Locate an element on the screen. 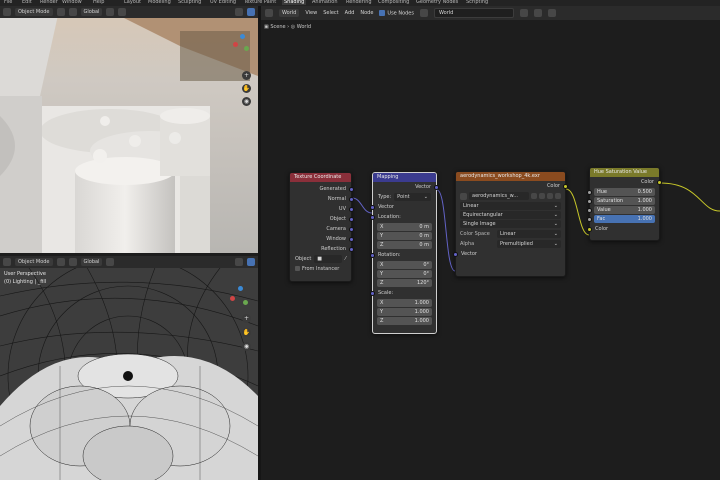 This screenshot has height=480, width=720. type-dropdown: Point ⌄ is located at coordinates (412, 197).